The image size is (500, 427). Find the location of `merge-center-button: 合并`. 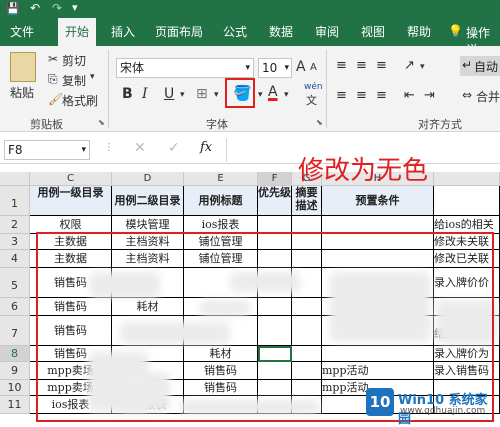

merge-center-button: 合并 is located at coordinates (488, 96).